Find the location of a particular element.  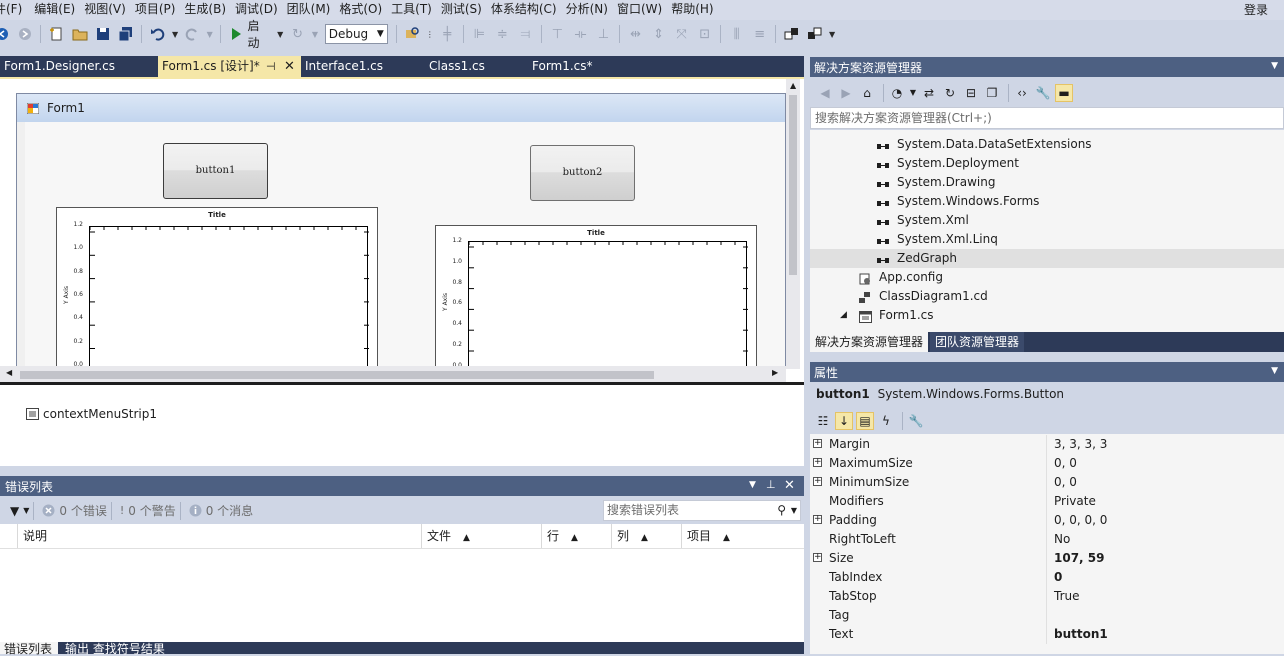

tree-node: System.Xml is located at coordinates (1047, 220).